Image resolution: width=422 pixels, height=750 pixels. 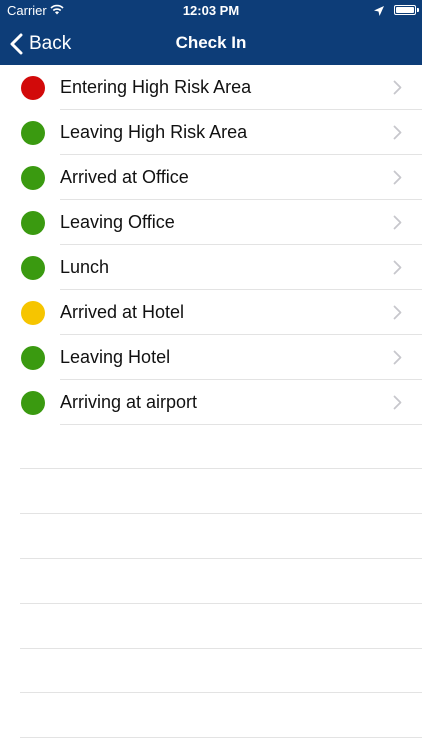 I want to click on list-item: Leaving Hotel, so click(x=211, y=357).